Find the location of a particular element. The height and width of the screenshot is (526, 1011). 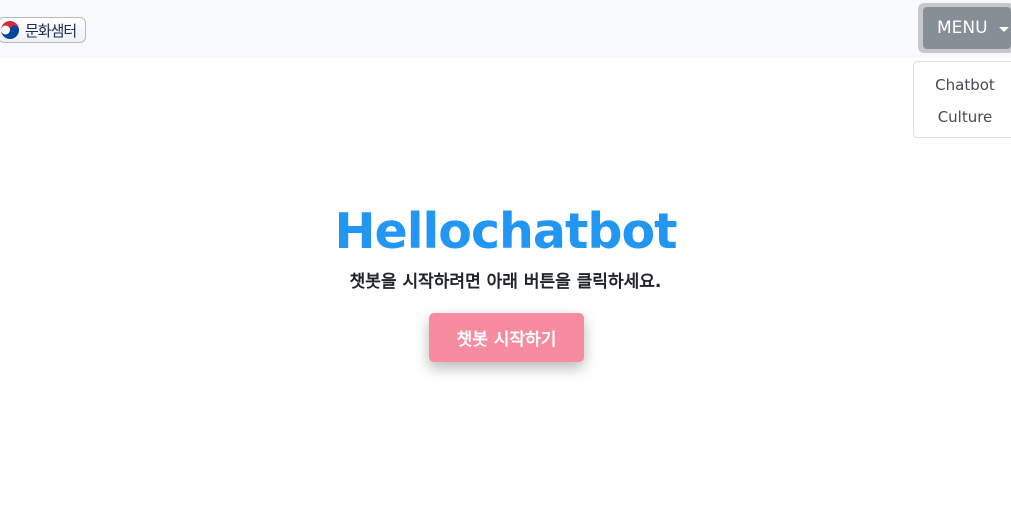

taegeuk-emblem-icon is located at coordinates (10, 30).